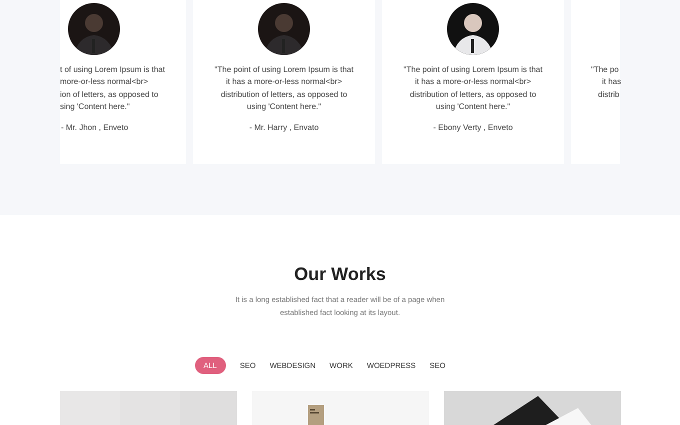  What do you see at coordinates (473, 127) in the screenshot?
I see `testimonial-author: - Ebony Verty , Enveto` at bounding box center [473, 127].